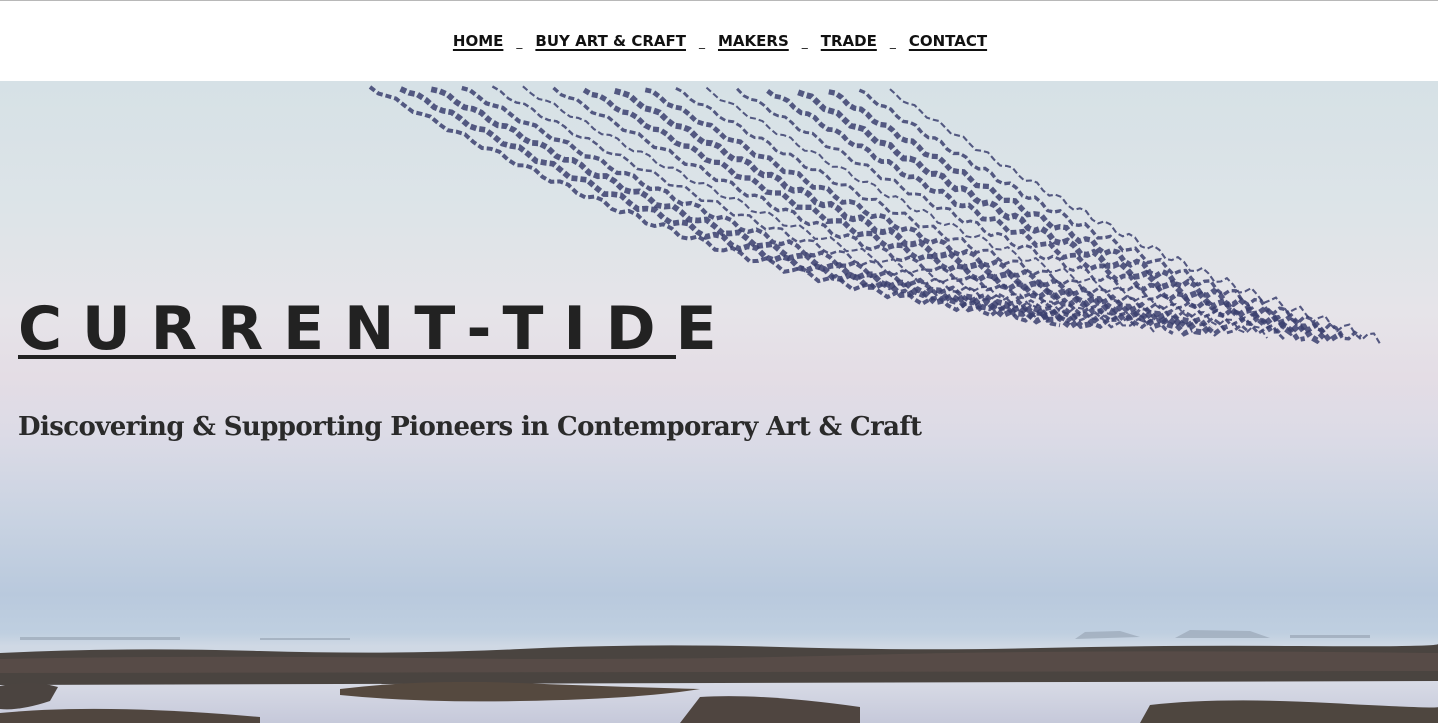 The width and height of the screenshot is (1438, 723). Describe the element at coordinates (753, 41) in the screenshot. I see `nav-makers-link: MAKERS` at that location.